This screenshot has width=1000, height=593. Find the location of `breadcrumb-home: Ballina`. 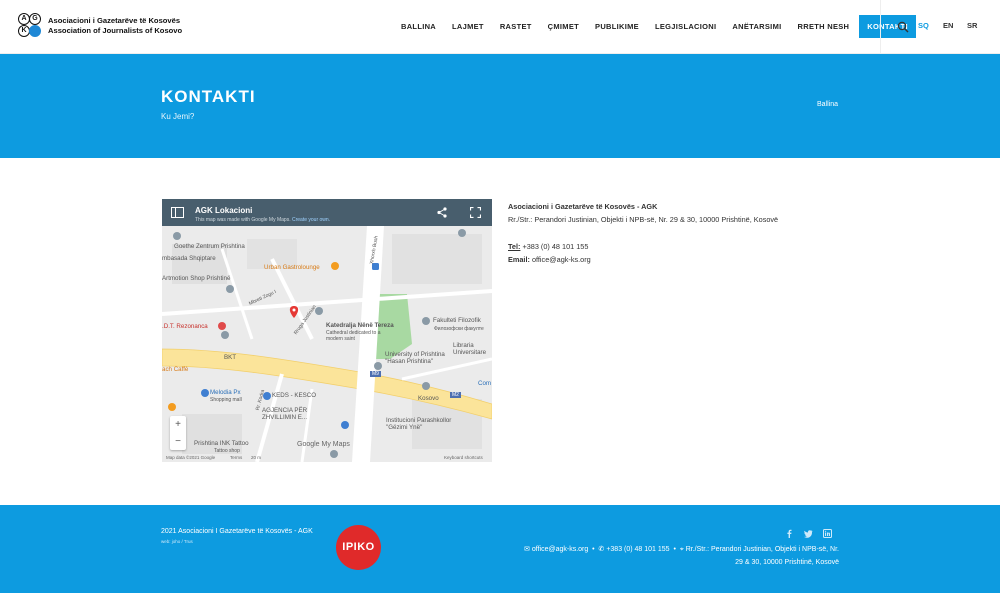

breadcrumb-home: Ballina is located at coordinates (827, 104).